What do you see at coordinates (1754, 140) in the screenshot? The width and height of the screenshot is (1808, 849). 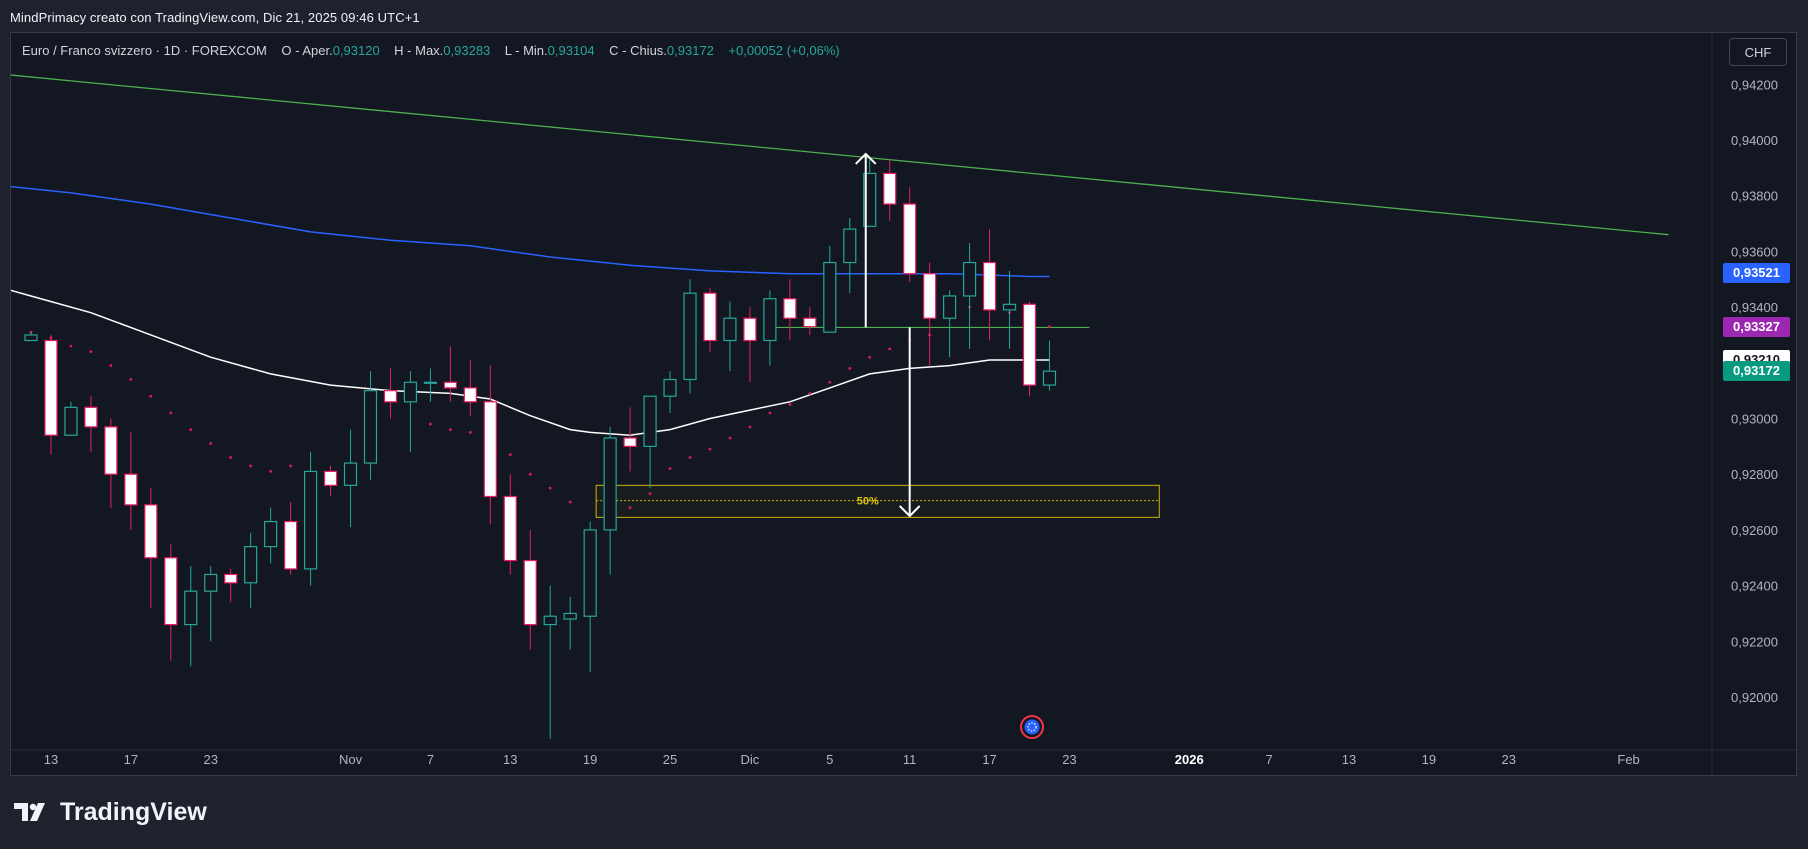 I see `y-tick-label: 0,94000` at bounding box center [1754, 140].